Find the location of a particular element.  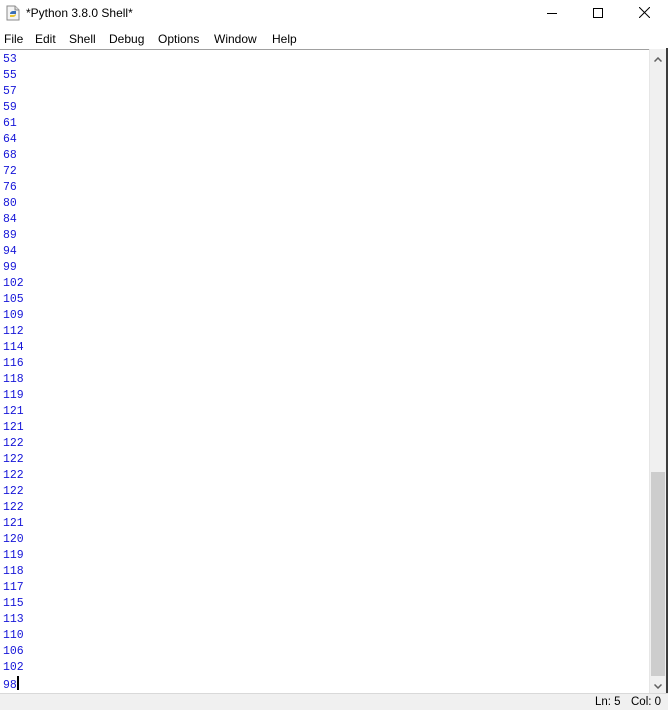

menu-edit: Edit is located at coordinates (45, 39).